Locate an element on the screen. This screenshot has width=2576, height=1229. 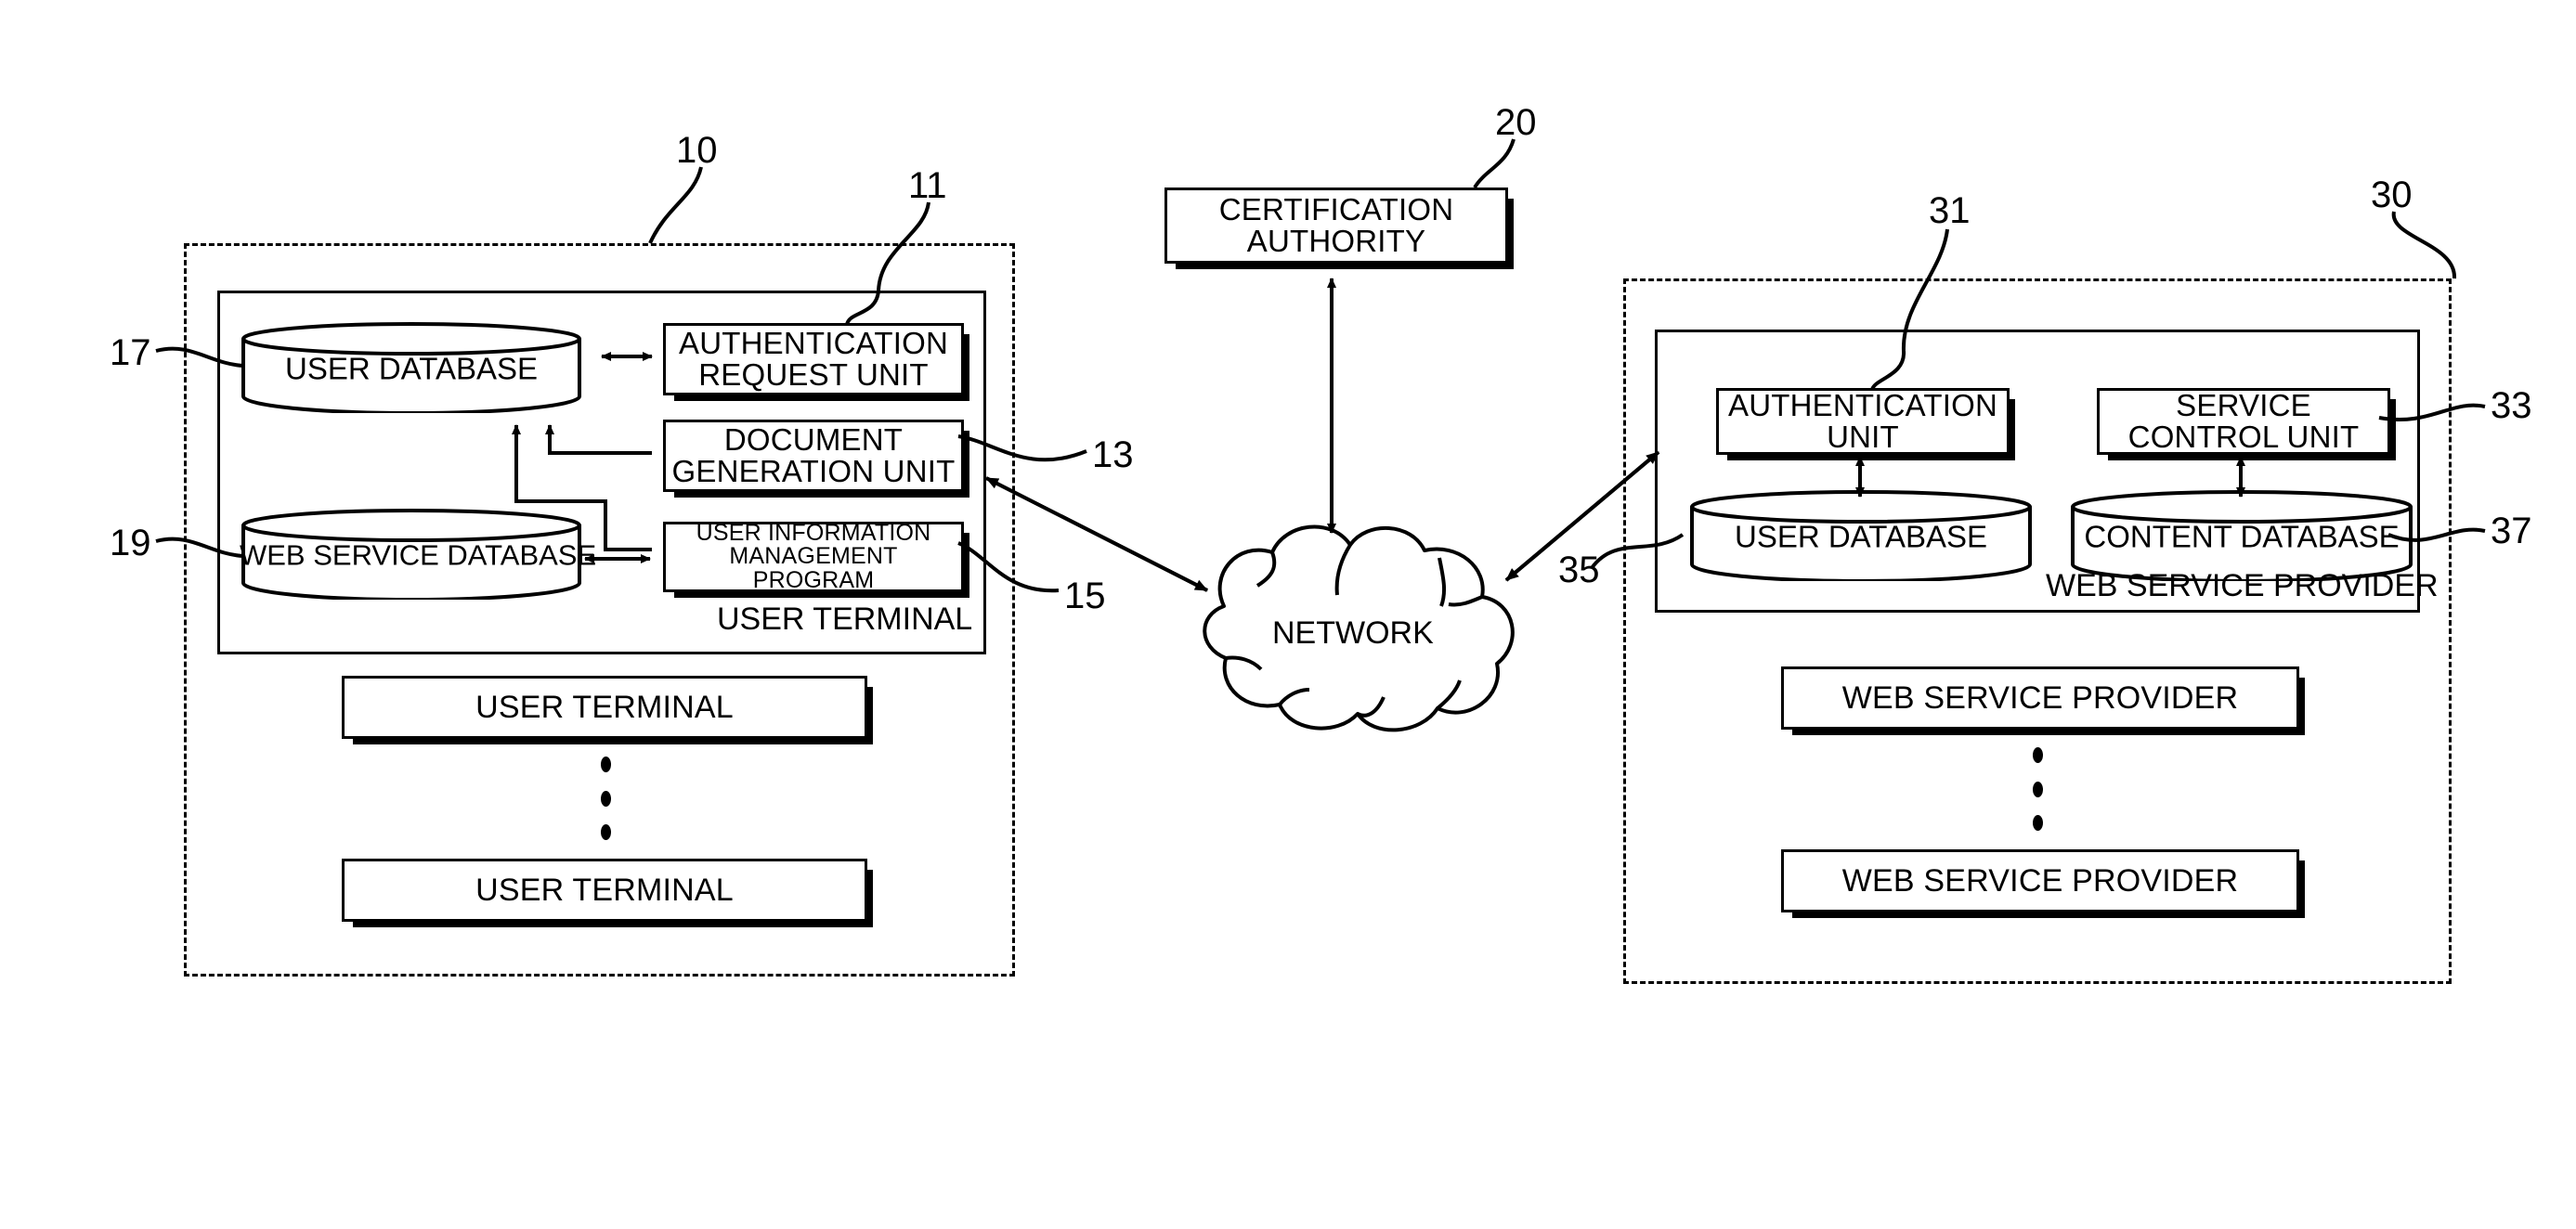
user-terminal-extra-1: USER TERMINAL is located at coordinates (607, 710).